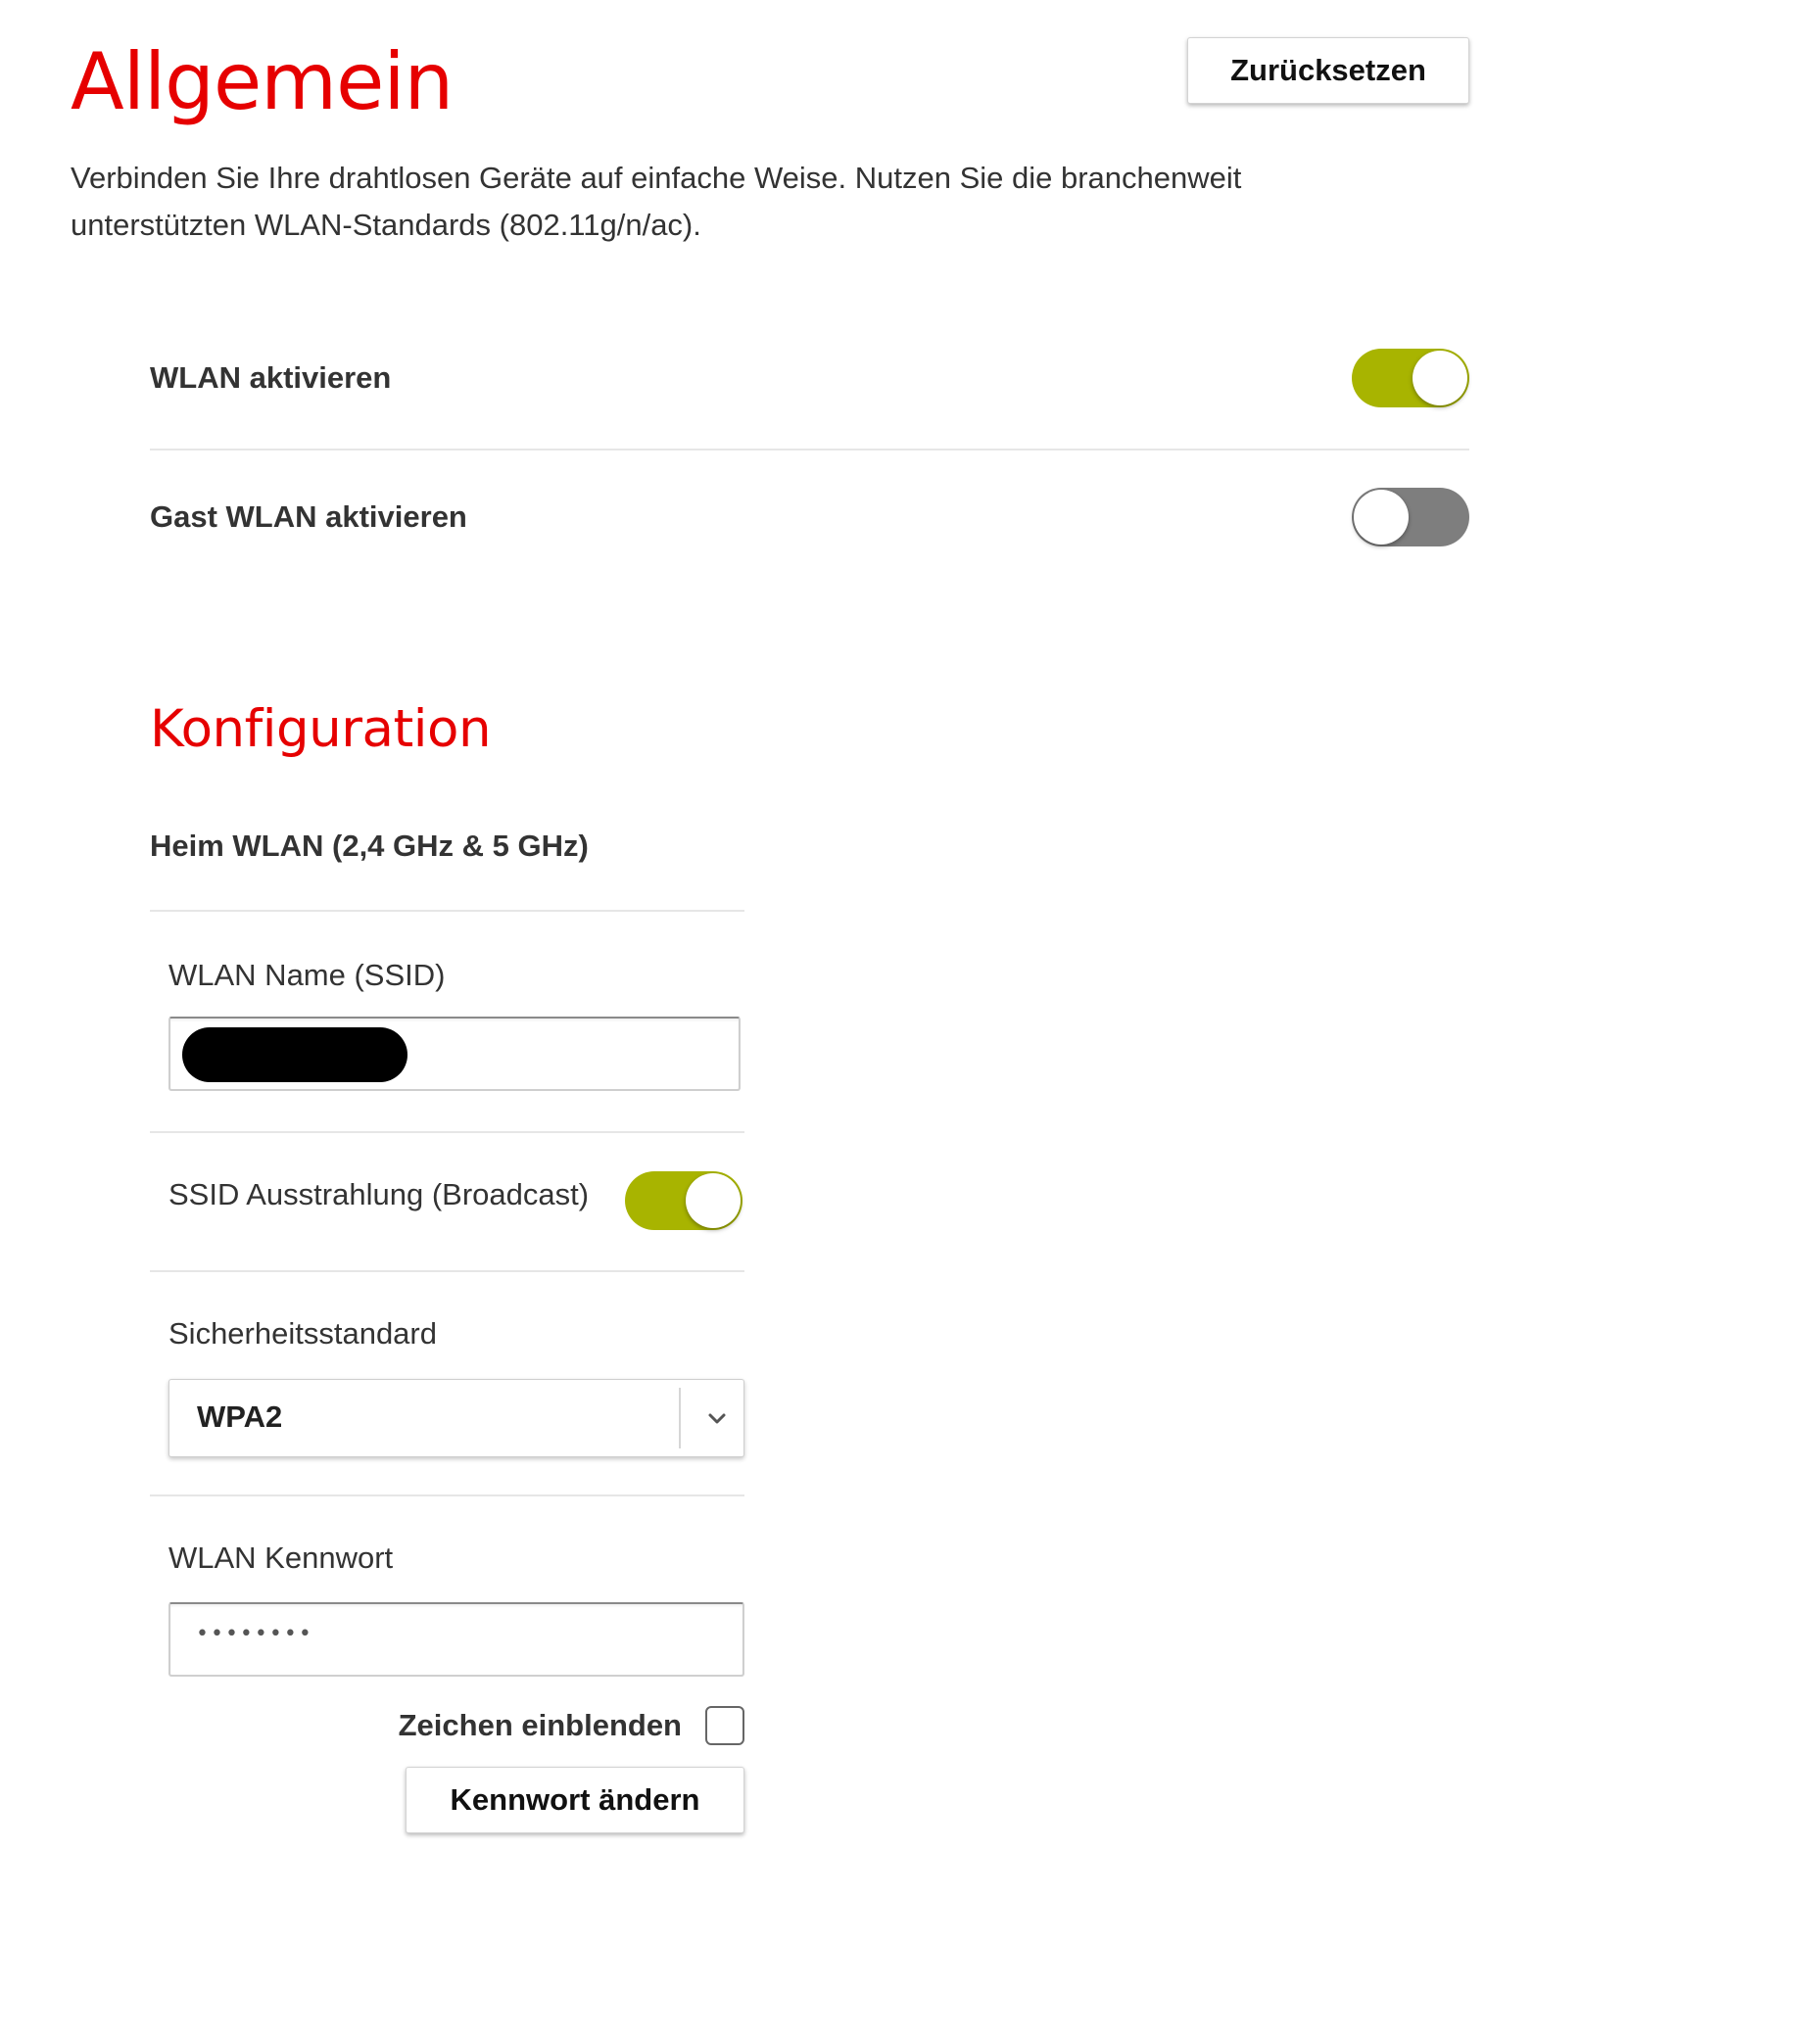 The width and height of the screenshot is (1820, 2039). Describe the element at coordinates (1410, 378) in the screenshot. I see `wlan-enable-toggle` at that location.